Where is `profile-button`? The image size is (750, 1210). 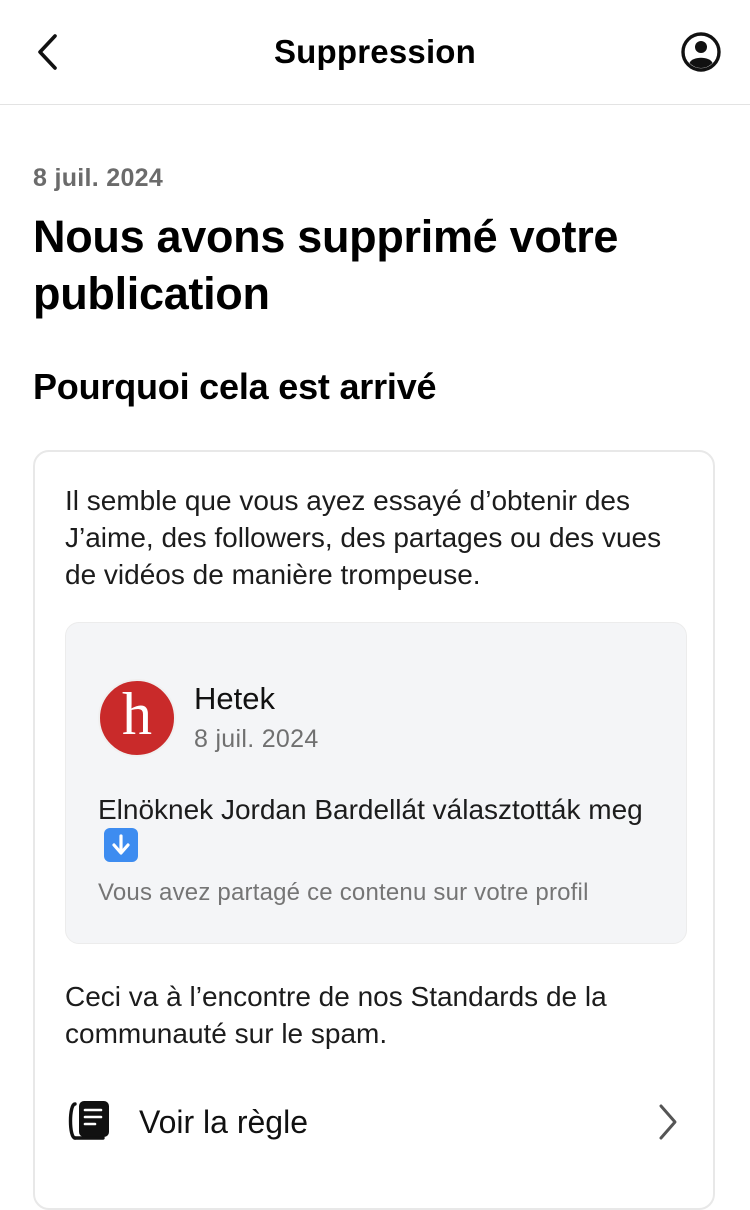 profile-button is located at coordinates (701, 52).